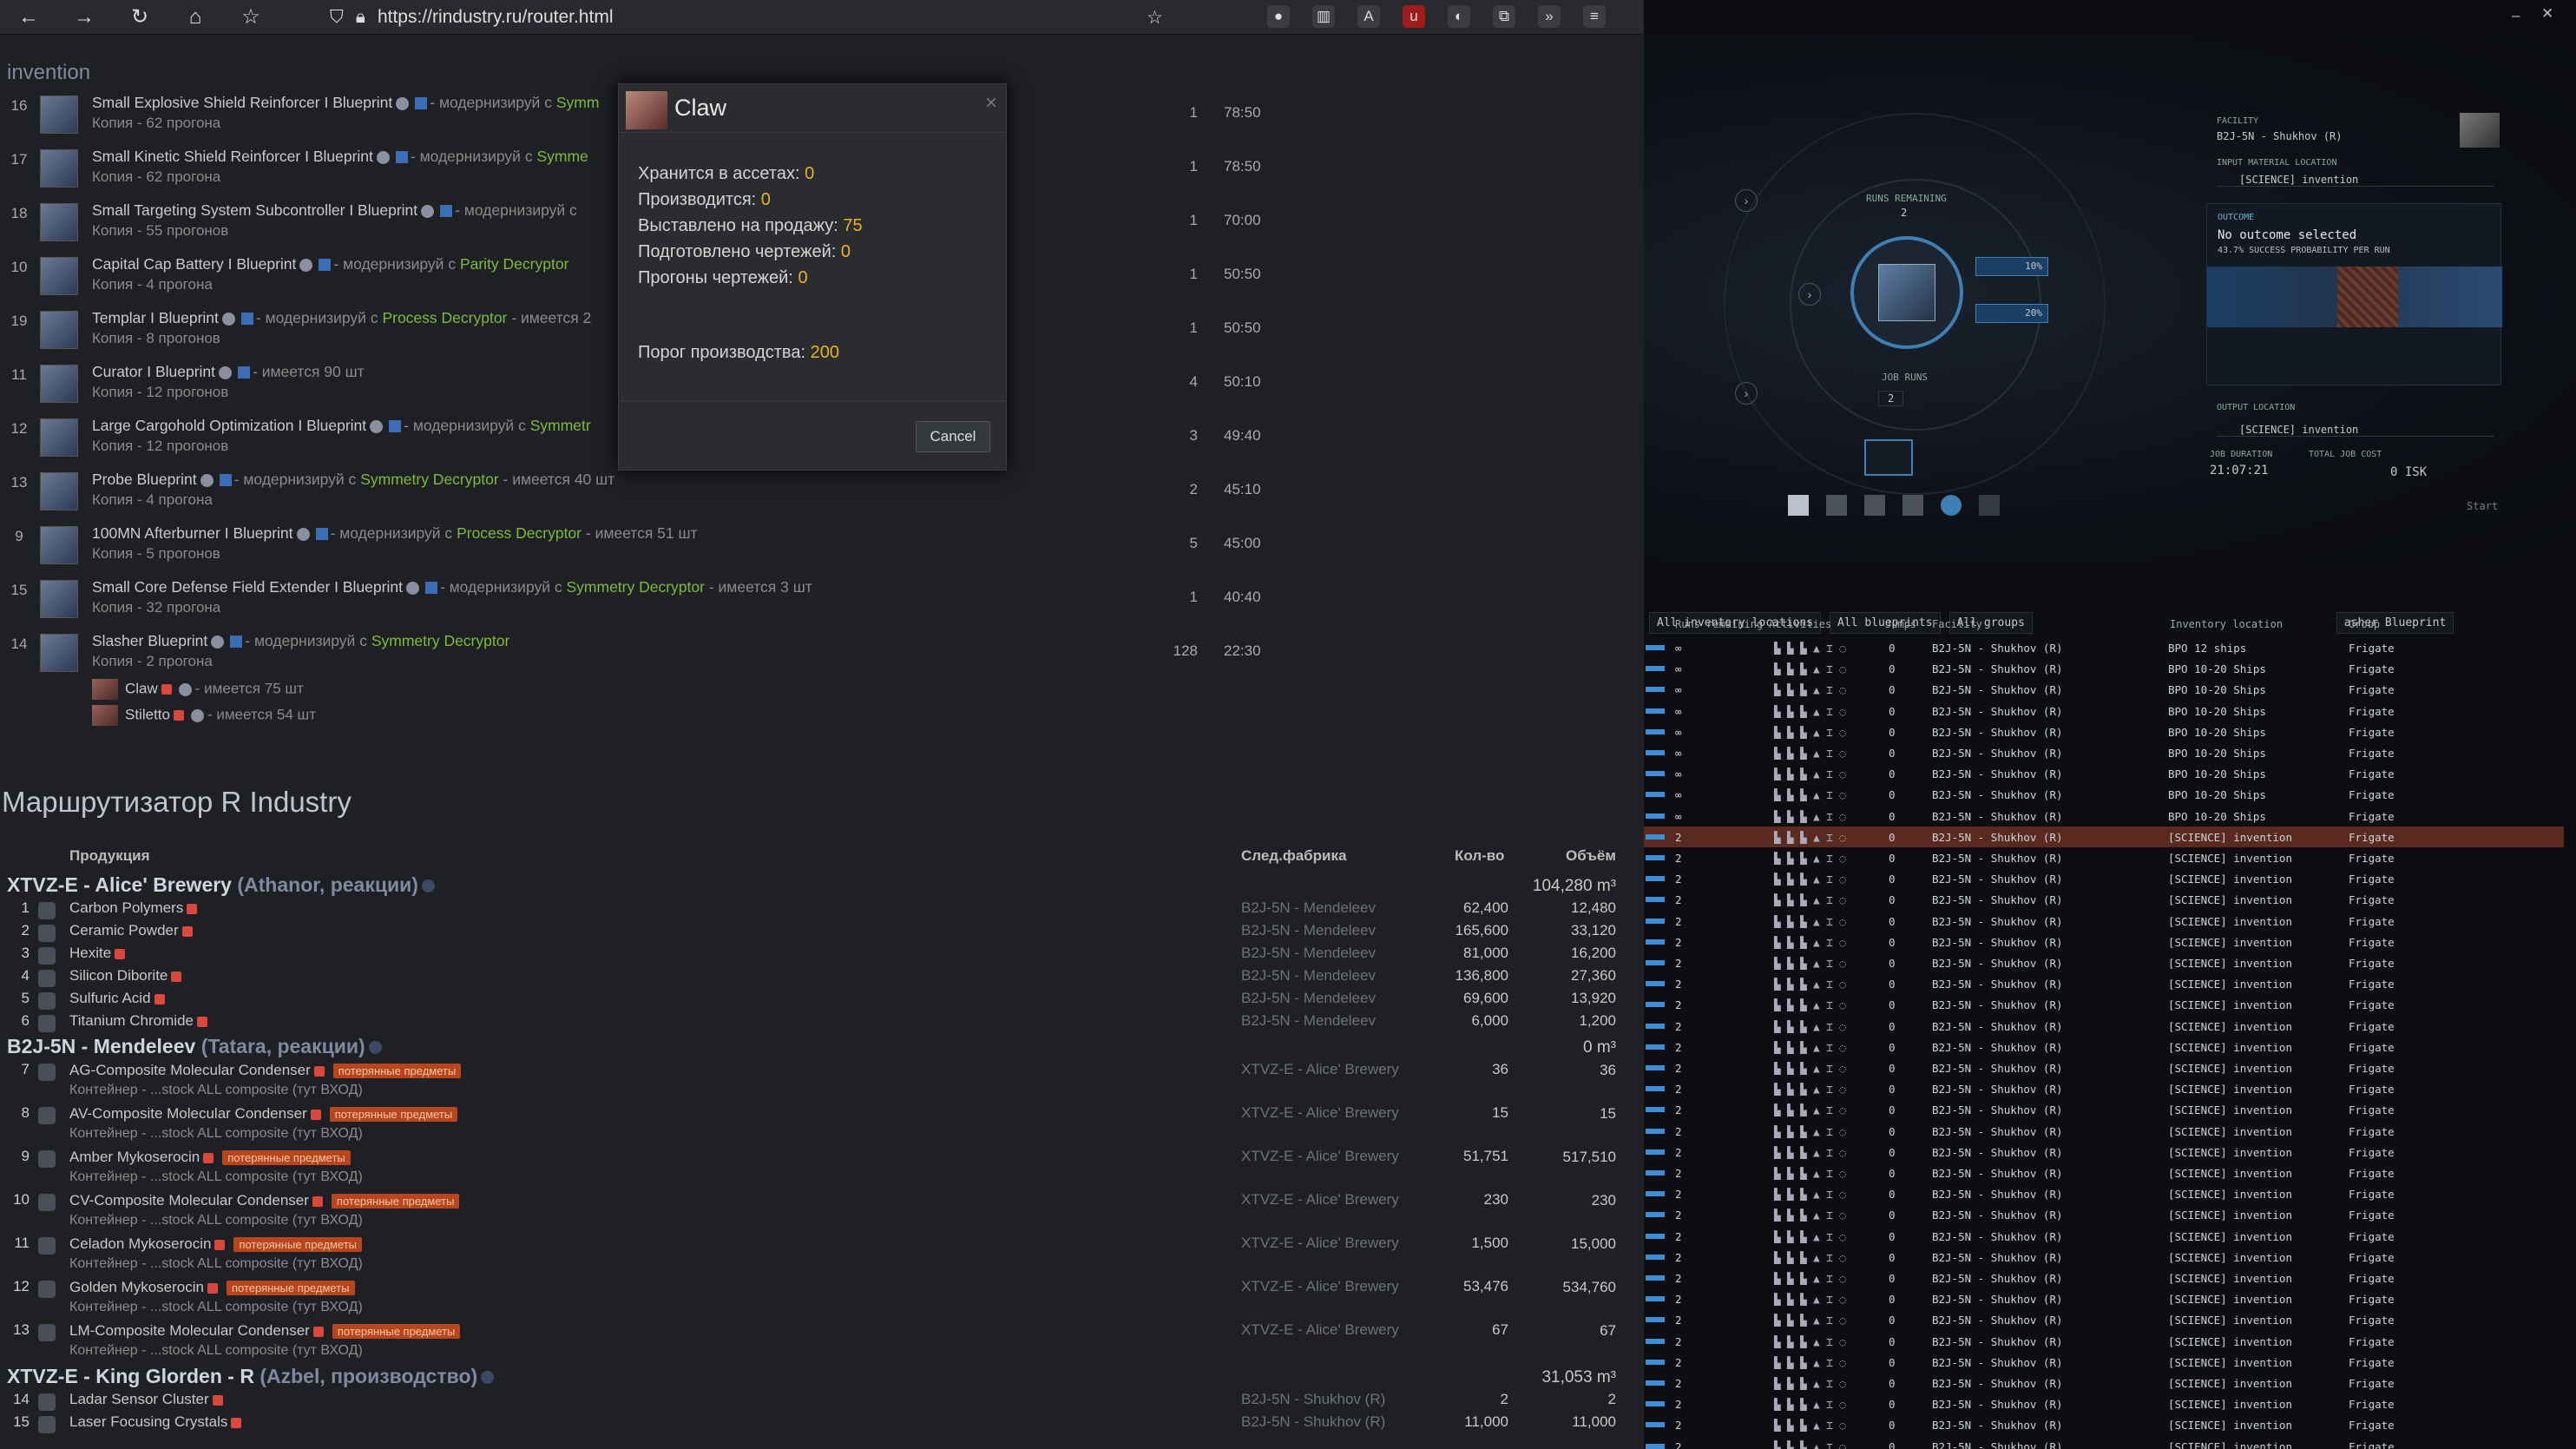  I want to click on item-link: Ladar Sensor Cluster, so click(139, 1399).